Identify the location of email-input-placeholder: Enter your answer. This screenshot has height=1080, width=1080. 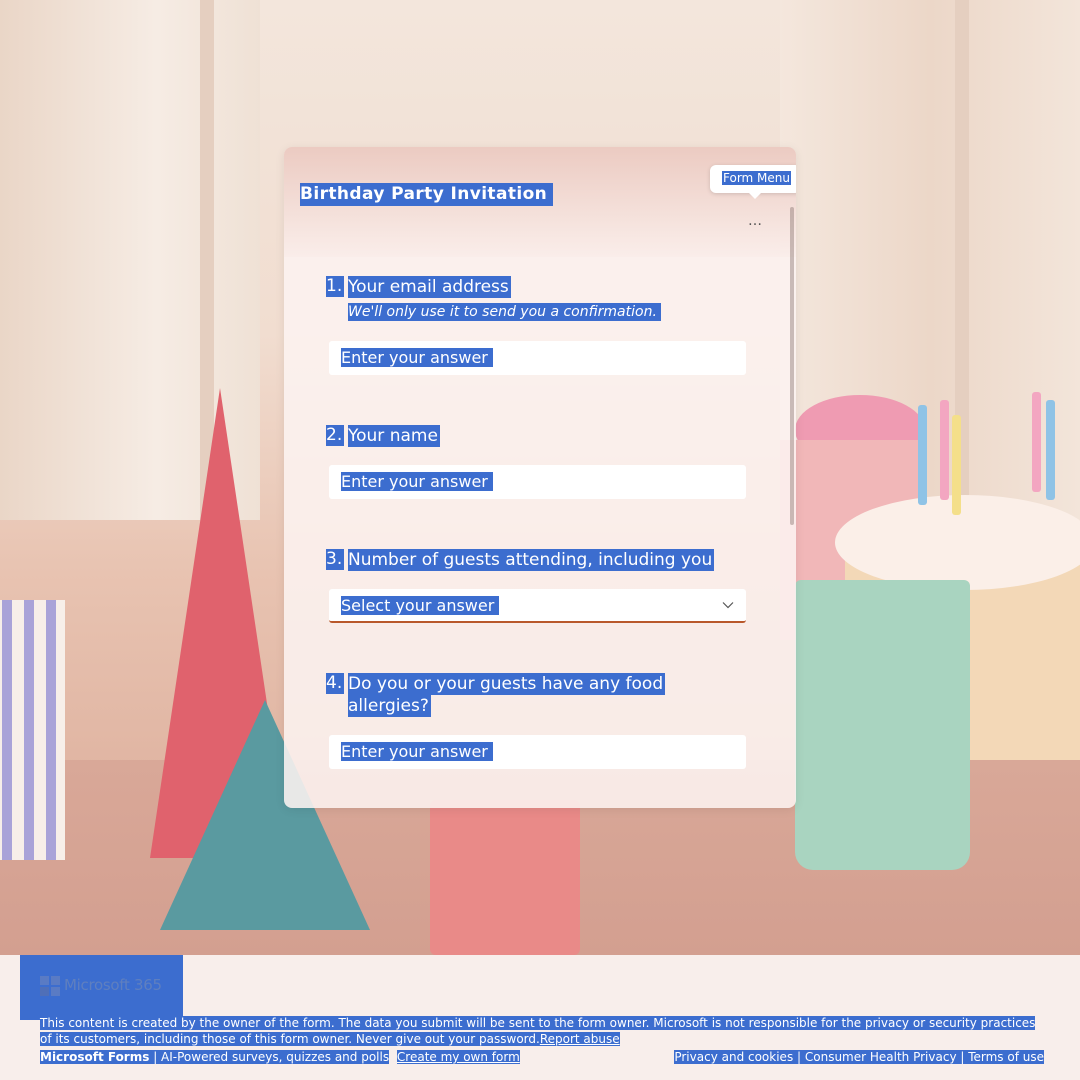
(417, 357).